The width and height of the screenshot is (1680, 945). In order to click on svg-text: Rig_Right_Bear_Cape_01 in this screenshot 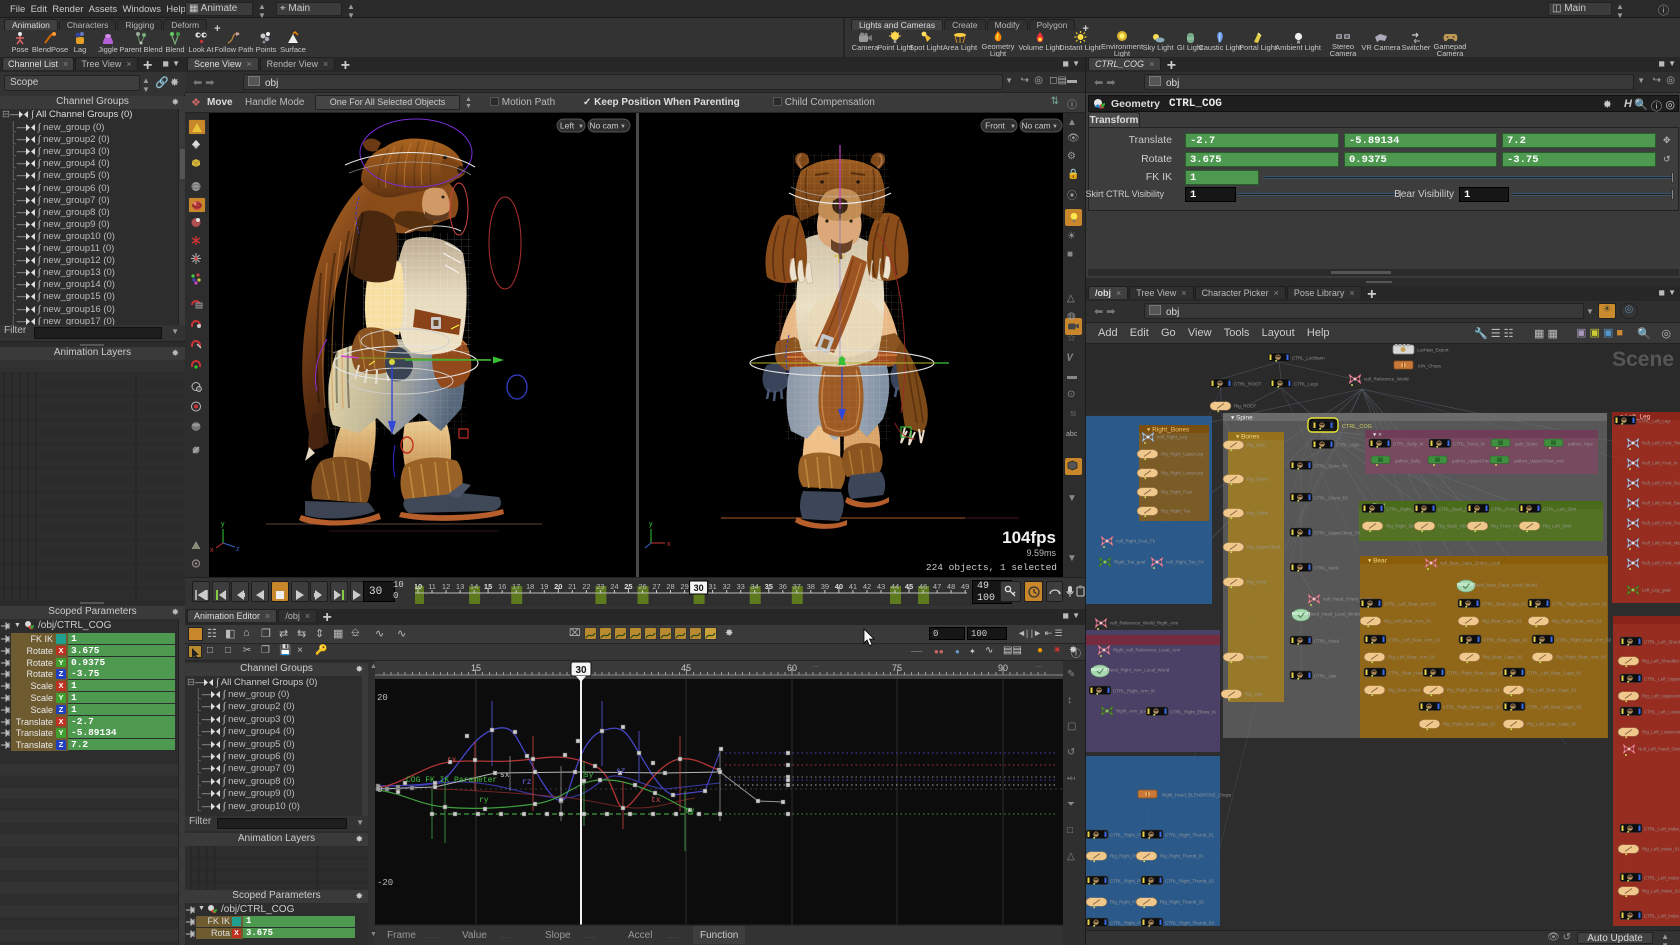, I will do `click(1473, 690)`.